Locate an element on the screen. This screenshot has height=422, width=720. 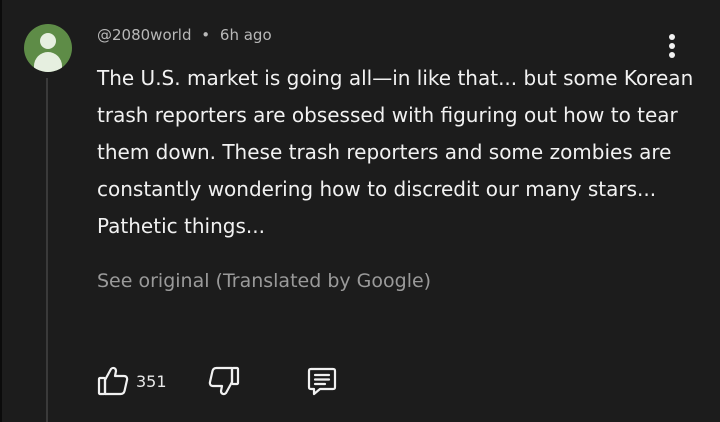
author-handle: @2080world is located at coordinates (144, 35).